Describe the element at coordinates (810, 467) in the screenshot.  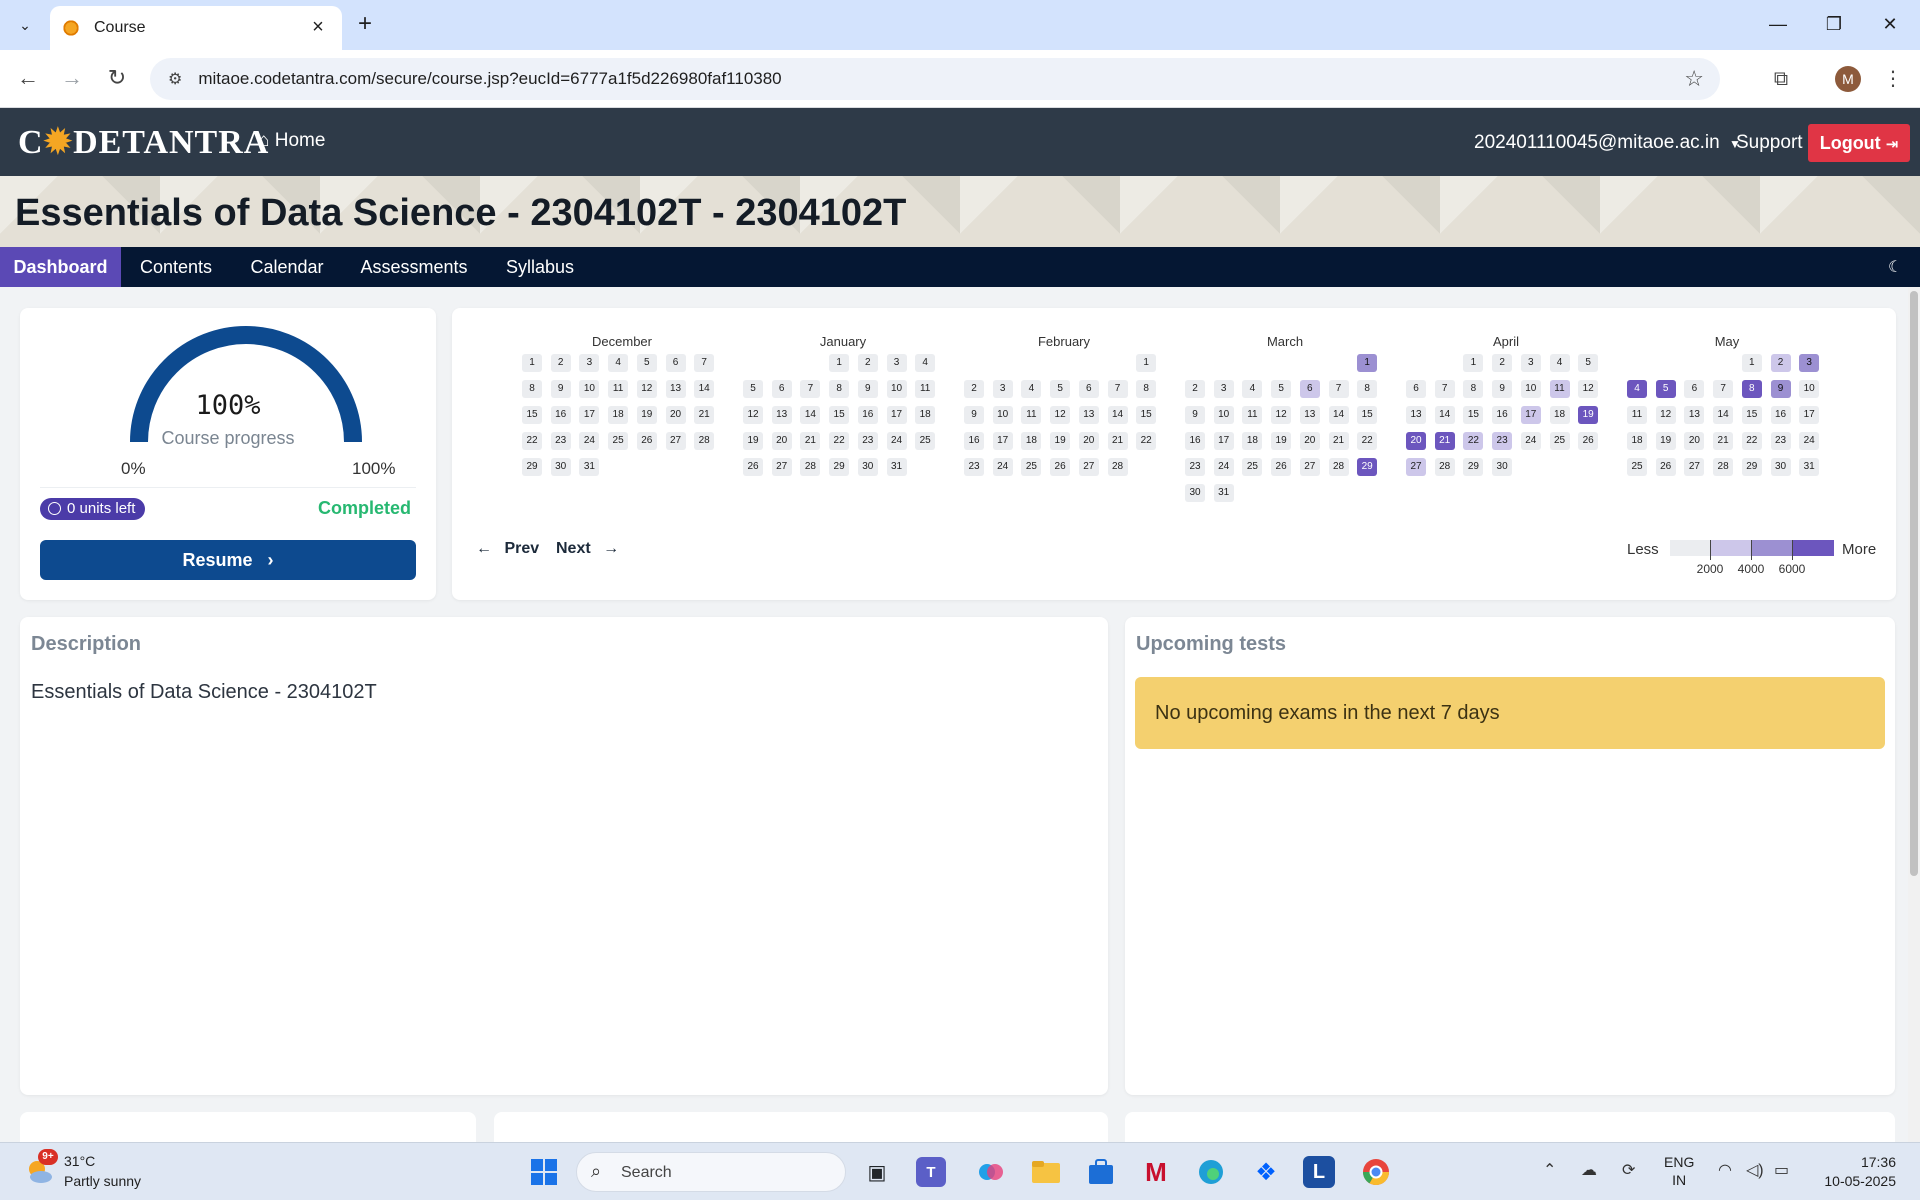
I see `calendar-day: 28` at that location.